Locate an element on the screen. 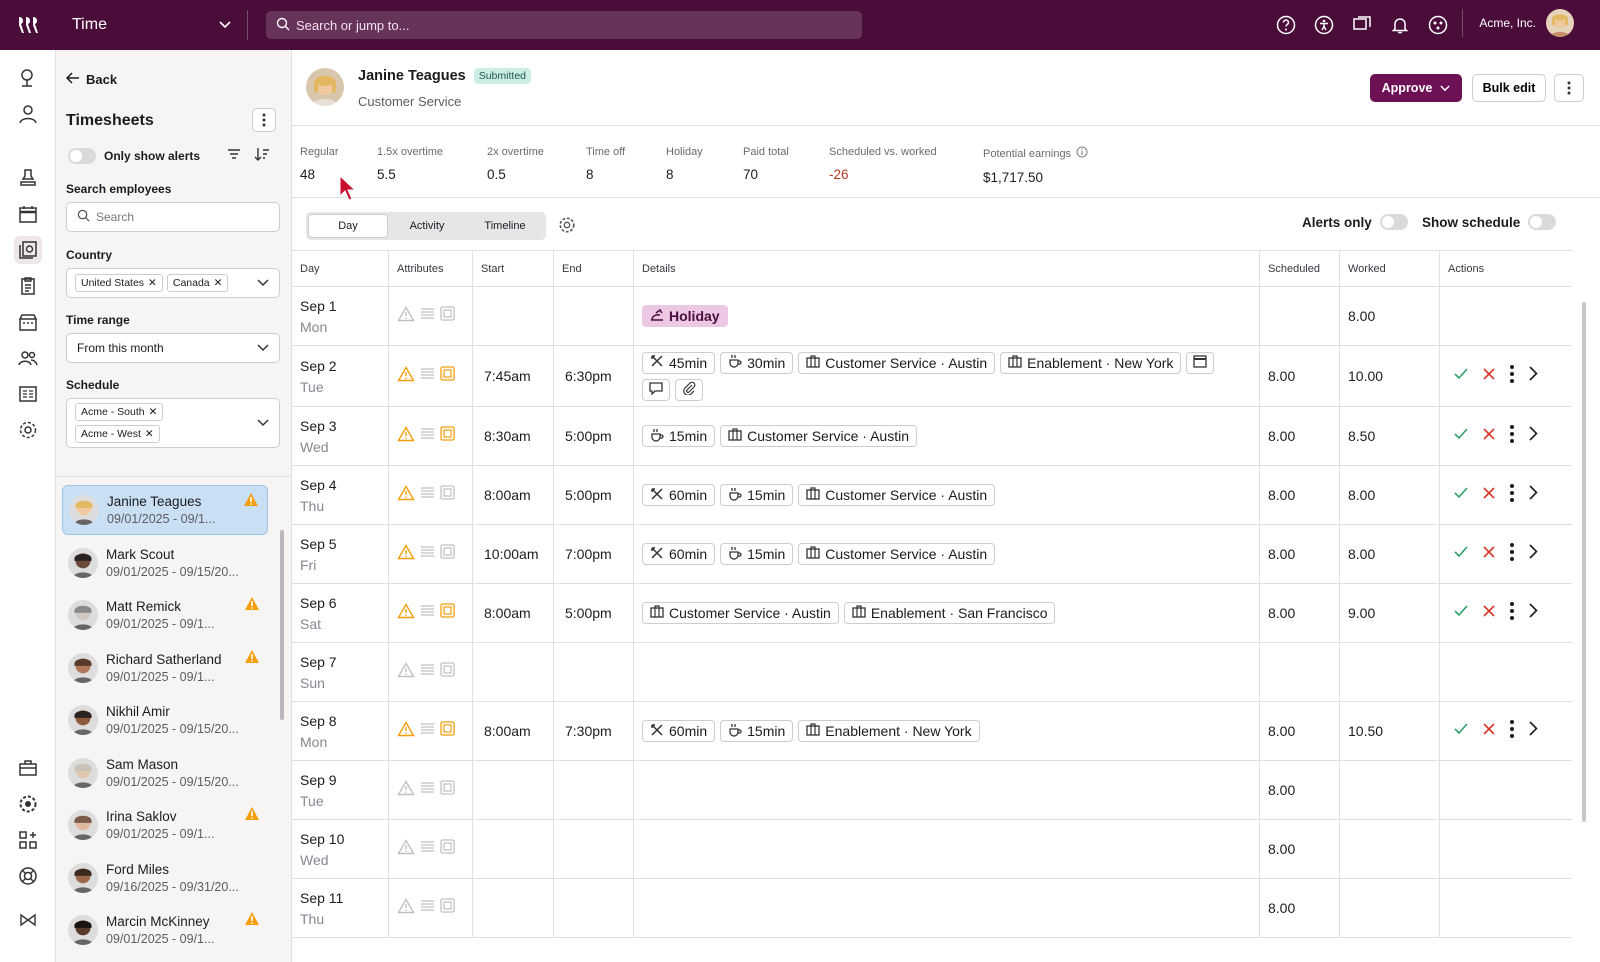 The height and width of the screenshot is (962, 1600). end-time-cell: 7:00pm is located at coordinates (593, 554).